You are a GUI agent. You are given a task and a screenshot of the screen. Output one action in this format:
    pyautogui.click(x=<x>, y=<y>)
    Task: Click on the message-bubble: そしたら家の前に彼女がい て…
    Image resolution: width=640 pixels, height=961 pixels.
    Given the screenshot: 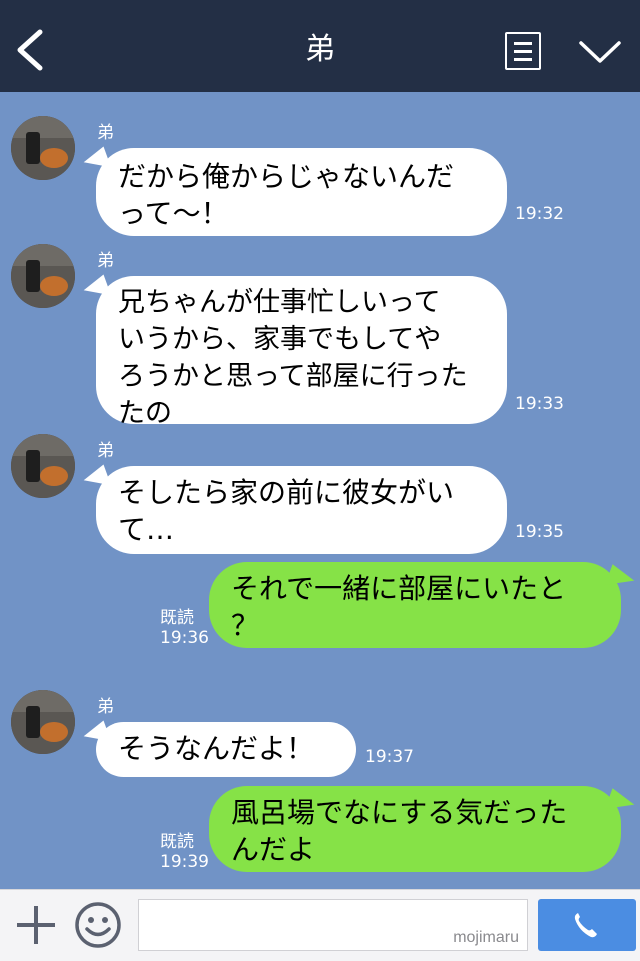 What is the action you would take?
    pyautogui.click(x=301, y=510)
    